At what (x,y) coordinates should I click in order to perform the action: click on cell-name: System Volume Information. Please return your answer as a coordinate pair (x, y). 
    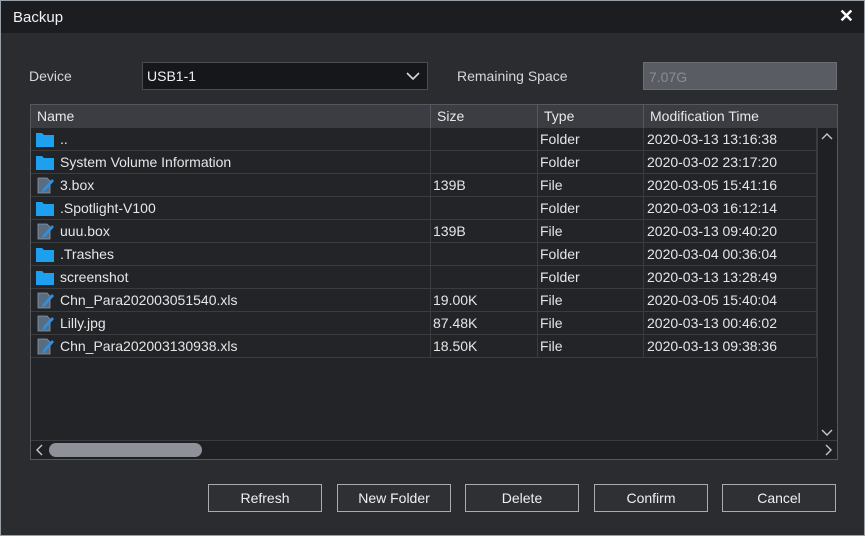
    Looking at the image, I should click on (231, 162).